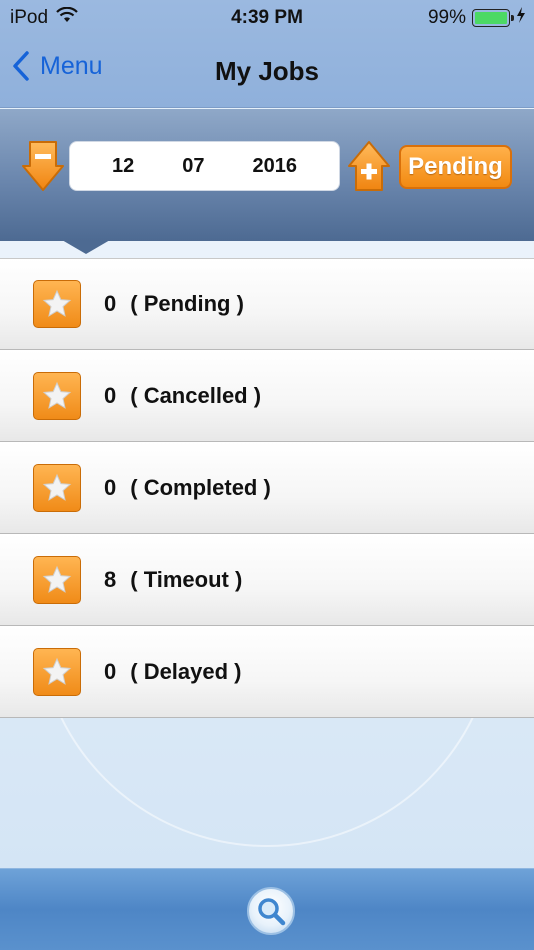  Describe the element at coordinates (275, 166) in the screenshot. I see `date-year: 2016` at that location.